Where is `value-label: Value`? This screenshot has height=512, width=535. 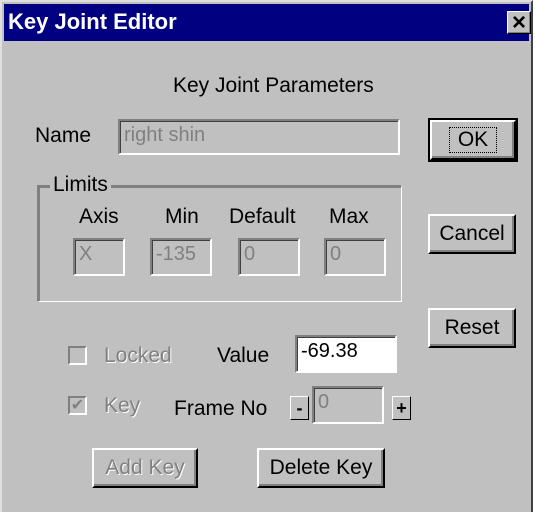 value-label: Value is located at coordinates (243, 355).